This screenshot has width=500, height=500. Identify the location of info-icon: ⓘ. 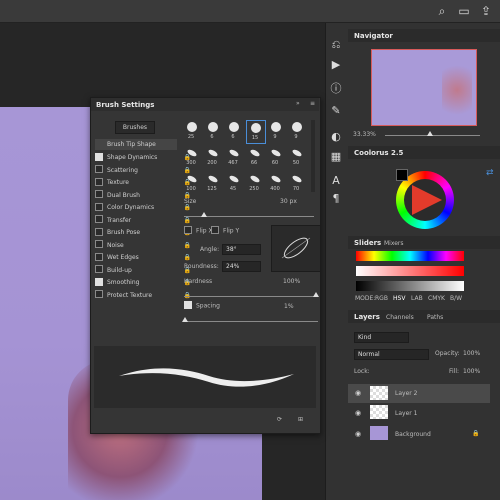
(336, 89).